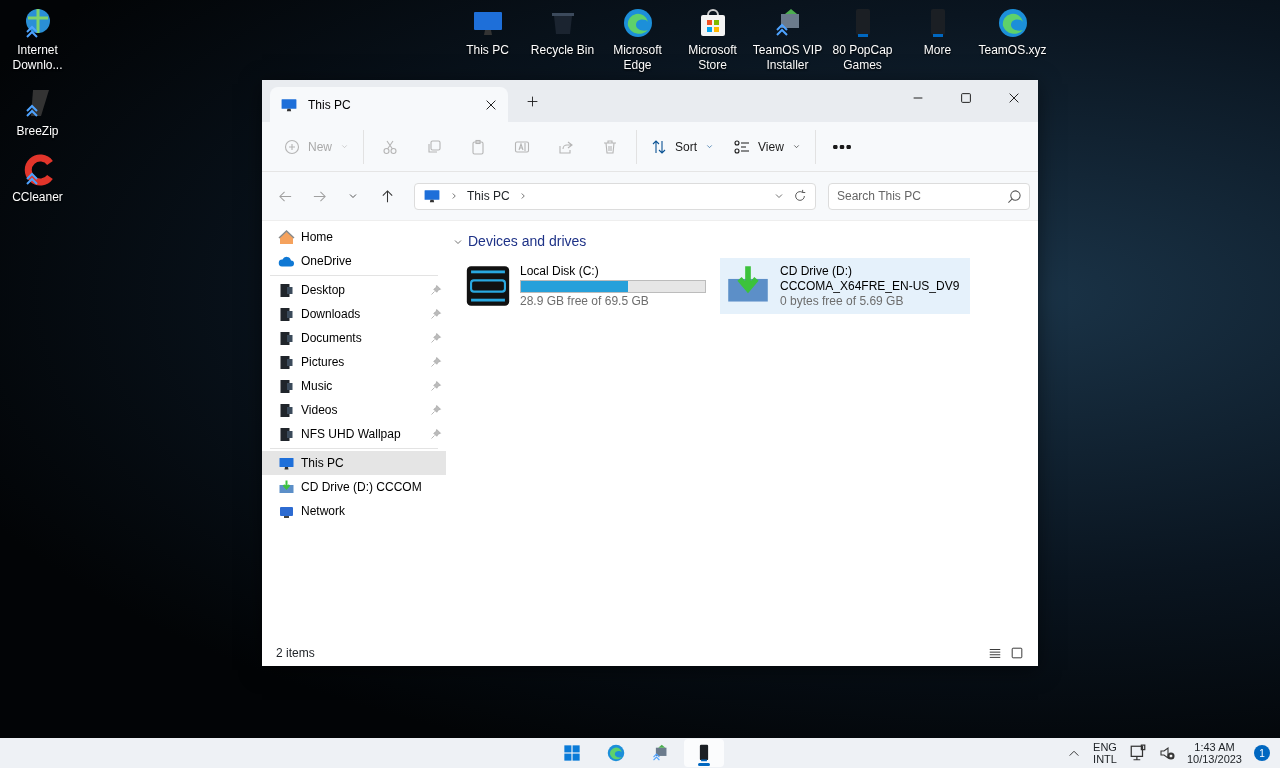 The width and height of the screenshot is (1280, 768). What do you see at coordinates (560, 271) in the screenshot?
I see `drive-name: Local Disk (C:)` at bounding box center [560, 271].